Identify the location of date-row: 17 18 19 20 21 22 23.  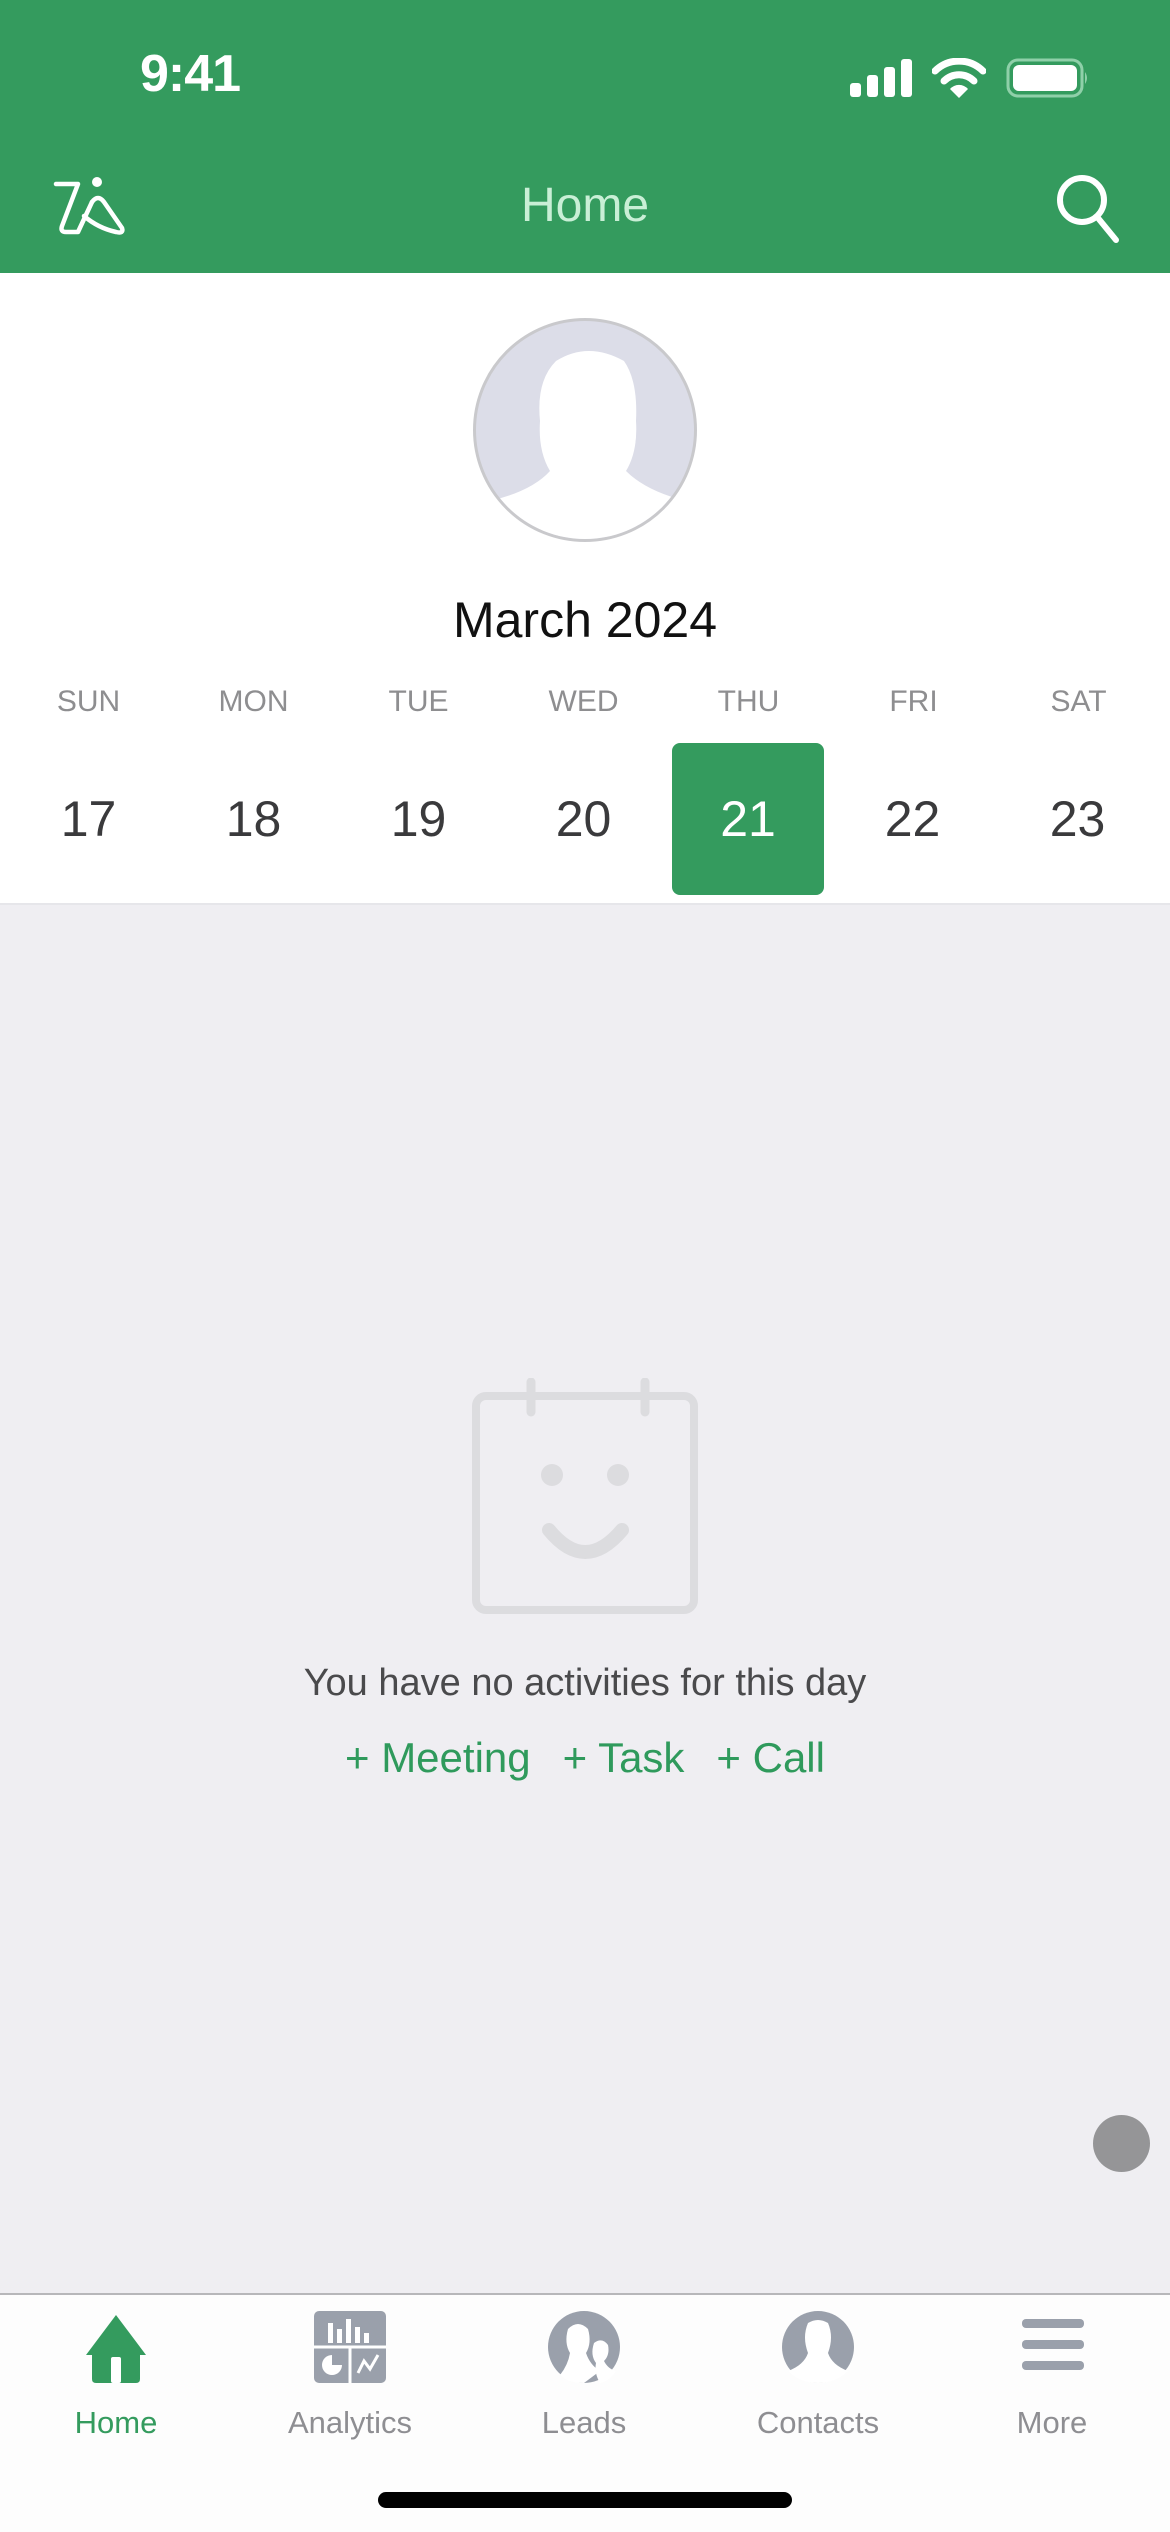
(585, 819).